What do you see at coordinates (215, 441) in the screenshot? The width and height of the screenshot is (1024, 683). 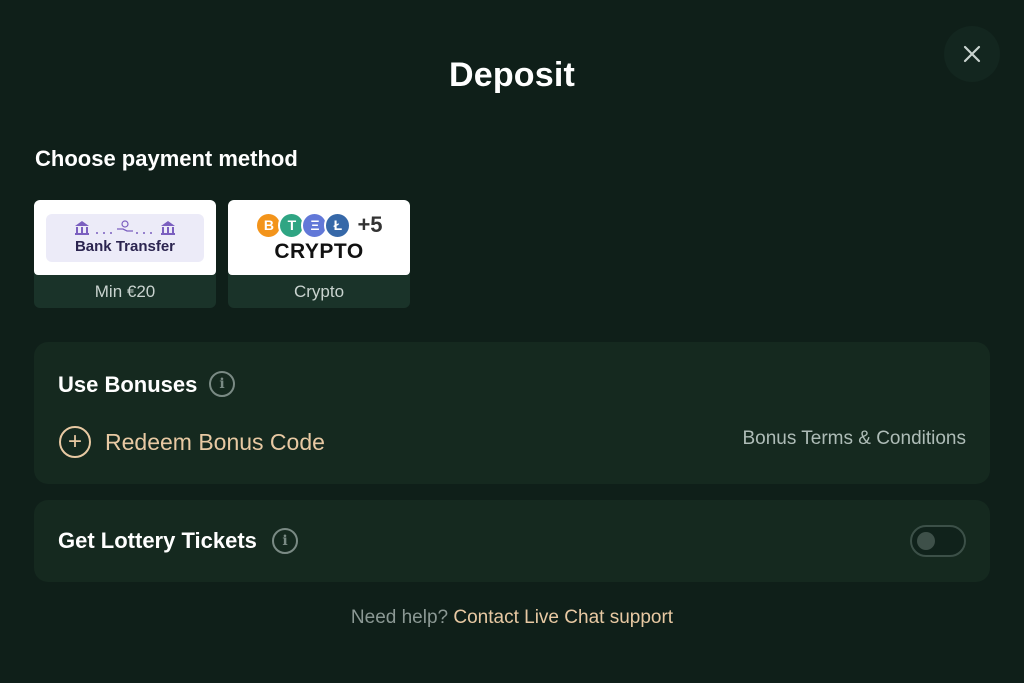 I see `redeem-bonus-code-label: Redeem Bonus Code` at bounding box center [215, 441].